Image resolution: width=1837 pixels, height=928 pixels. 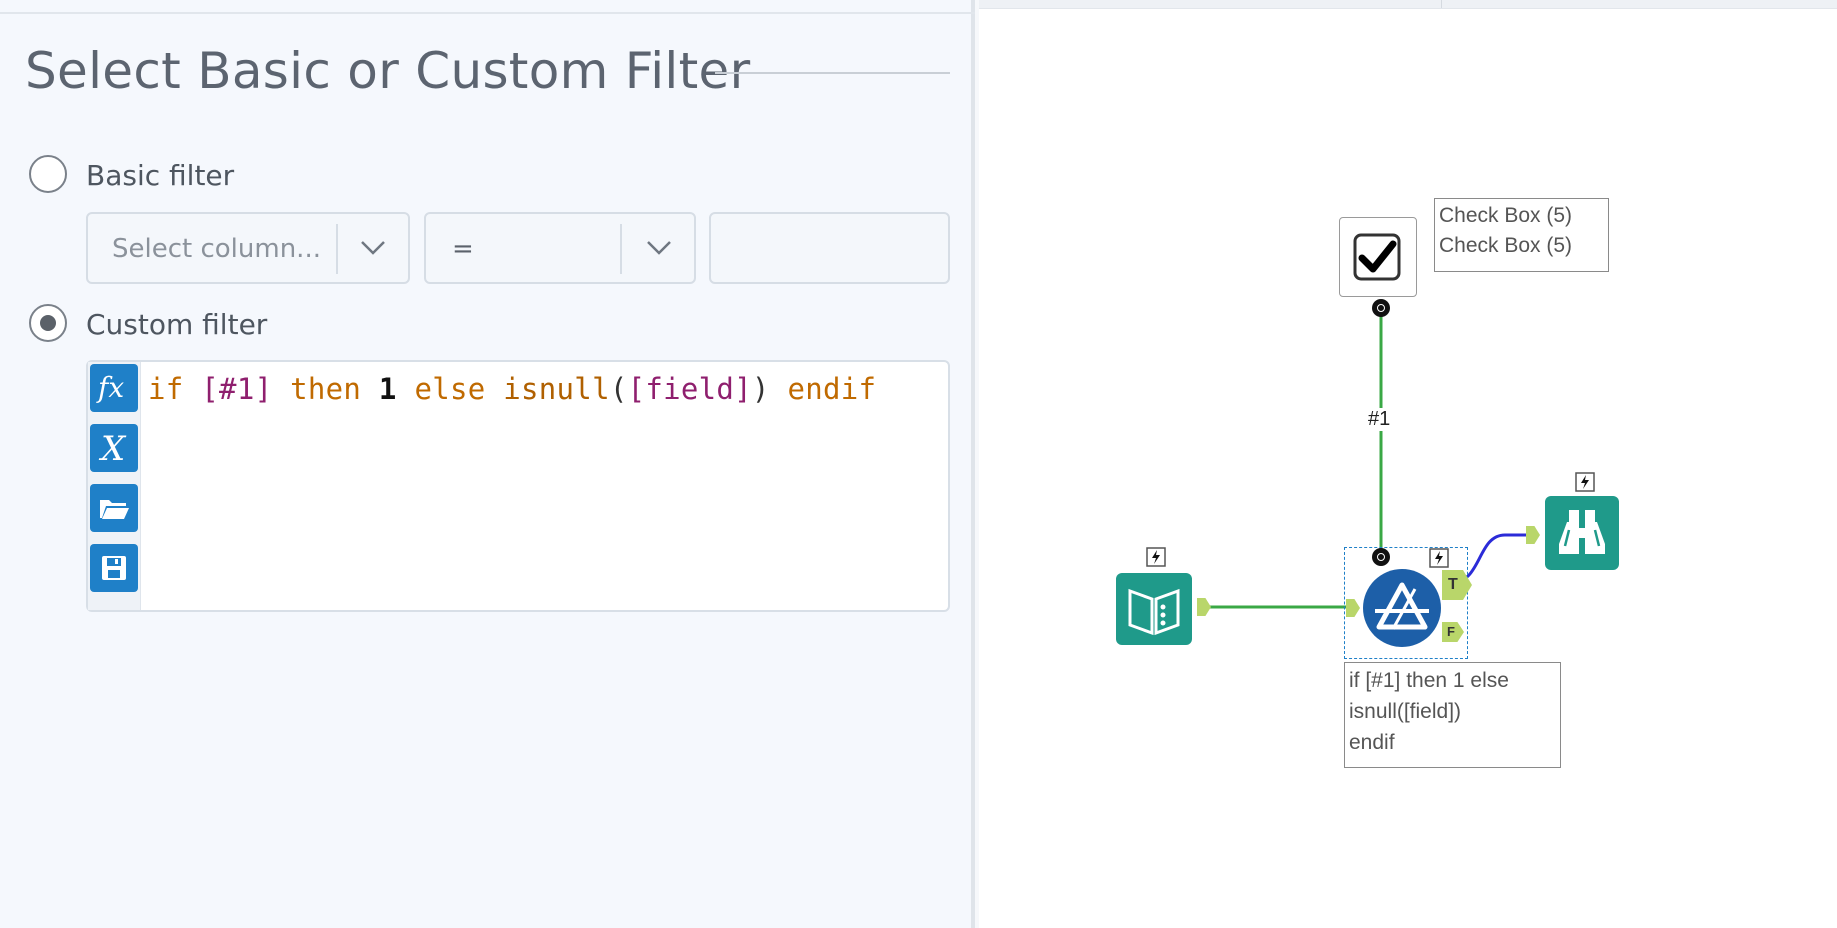 I want to click on annotation-line: isnull([field]), so click(x=1405, y=711).